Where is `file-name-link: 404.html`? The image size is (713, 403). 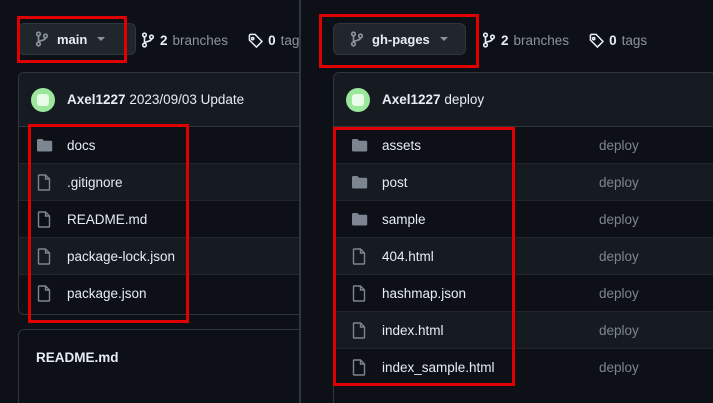
file-name-link: 404.html is located at coordinates (408, 256).